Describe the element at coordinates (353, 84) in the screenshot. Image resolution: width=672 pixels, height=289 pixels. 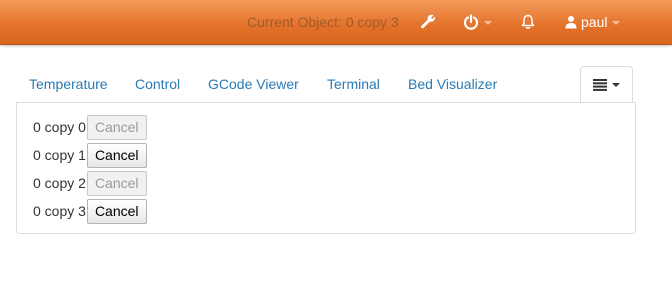
I see `tab-terminal: Terminal` at that location.